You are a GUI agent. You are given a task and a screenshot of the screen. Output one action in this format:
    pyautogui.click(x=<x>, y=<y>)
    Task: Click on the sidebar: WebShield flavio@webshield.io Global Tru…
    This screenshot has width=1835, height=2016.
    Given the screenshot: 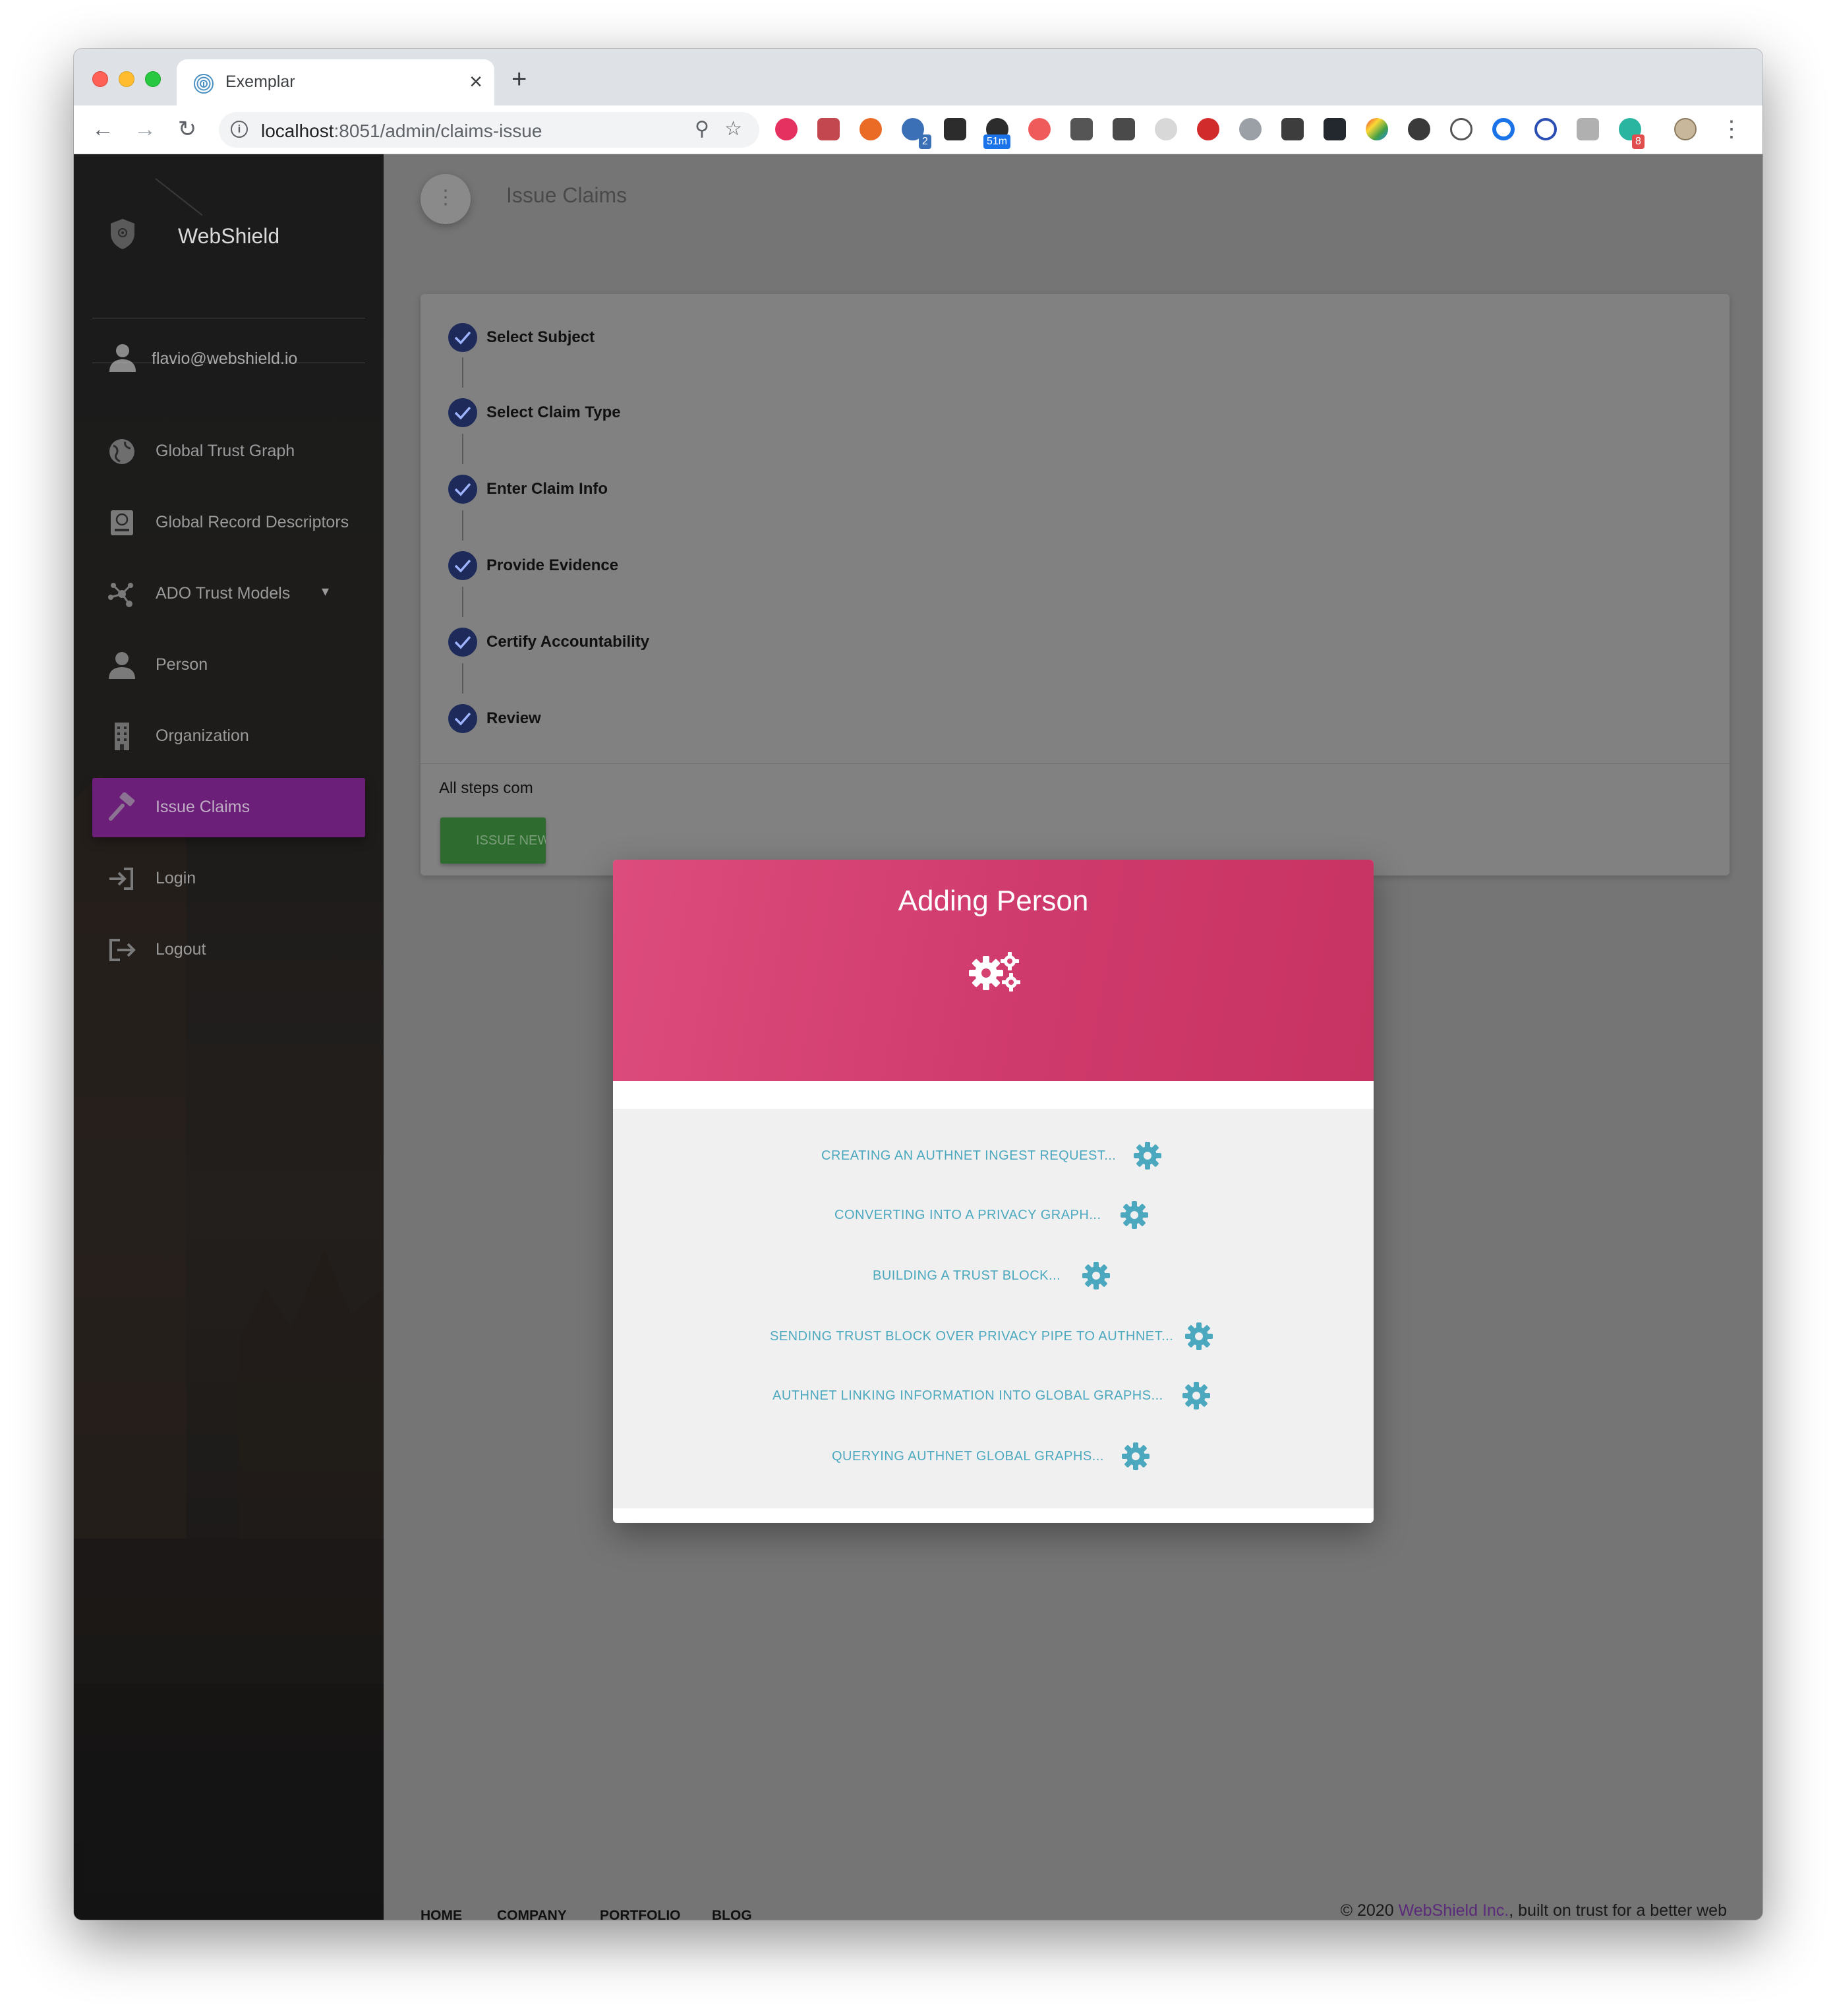 What is the action you would take?
    pyautogui.click(x=229, y=1037)
    